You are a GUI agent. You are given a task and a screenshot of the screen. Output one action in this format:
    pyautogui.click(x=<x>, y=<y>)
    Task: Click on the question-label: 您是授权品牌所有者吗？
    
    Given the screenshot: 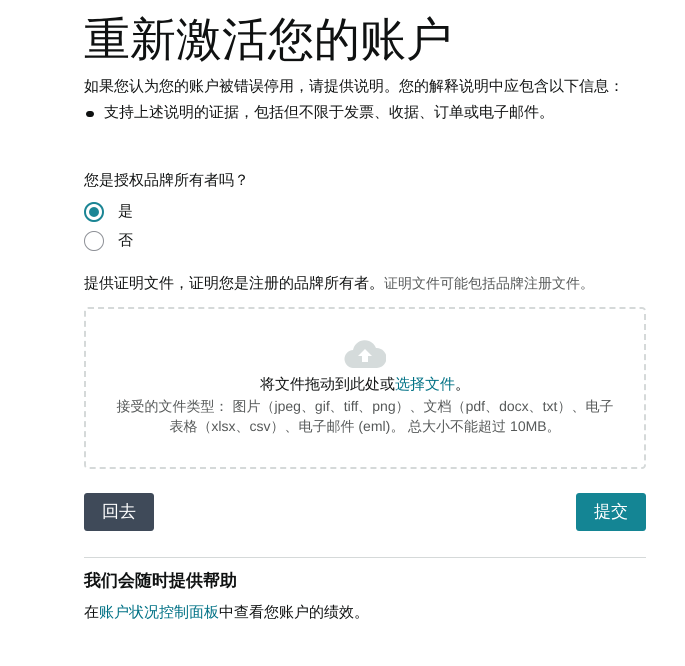 What is the action you would take?
    pyautogui.click(x=167, y=181)
    